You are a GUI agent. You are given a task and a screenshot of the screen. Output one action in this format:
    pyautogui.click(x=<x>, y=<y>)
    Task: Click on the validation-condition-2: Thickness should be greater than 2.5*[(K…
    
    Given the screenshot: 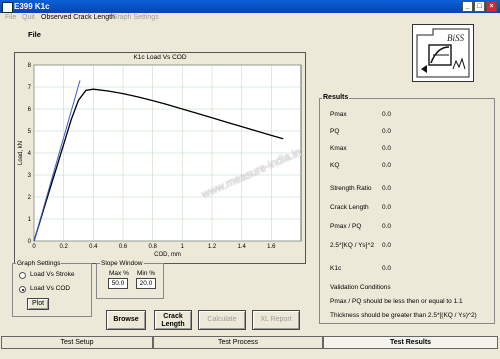 What is the action you would take?
    pyautogui.click(x=403, y=315)
    